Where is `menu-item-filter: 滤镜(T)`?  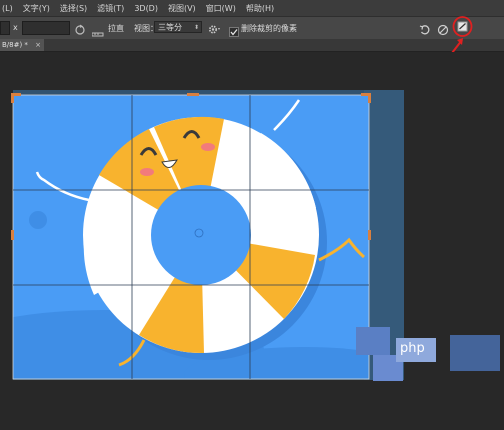
menu-item-filter: 滤镜(T) is located at coordinates (110, 8).